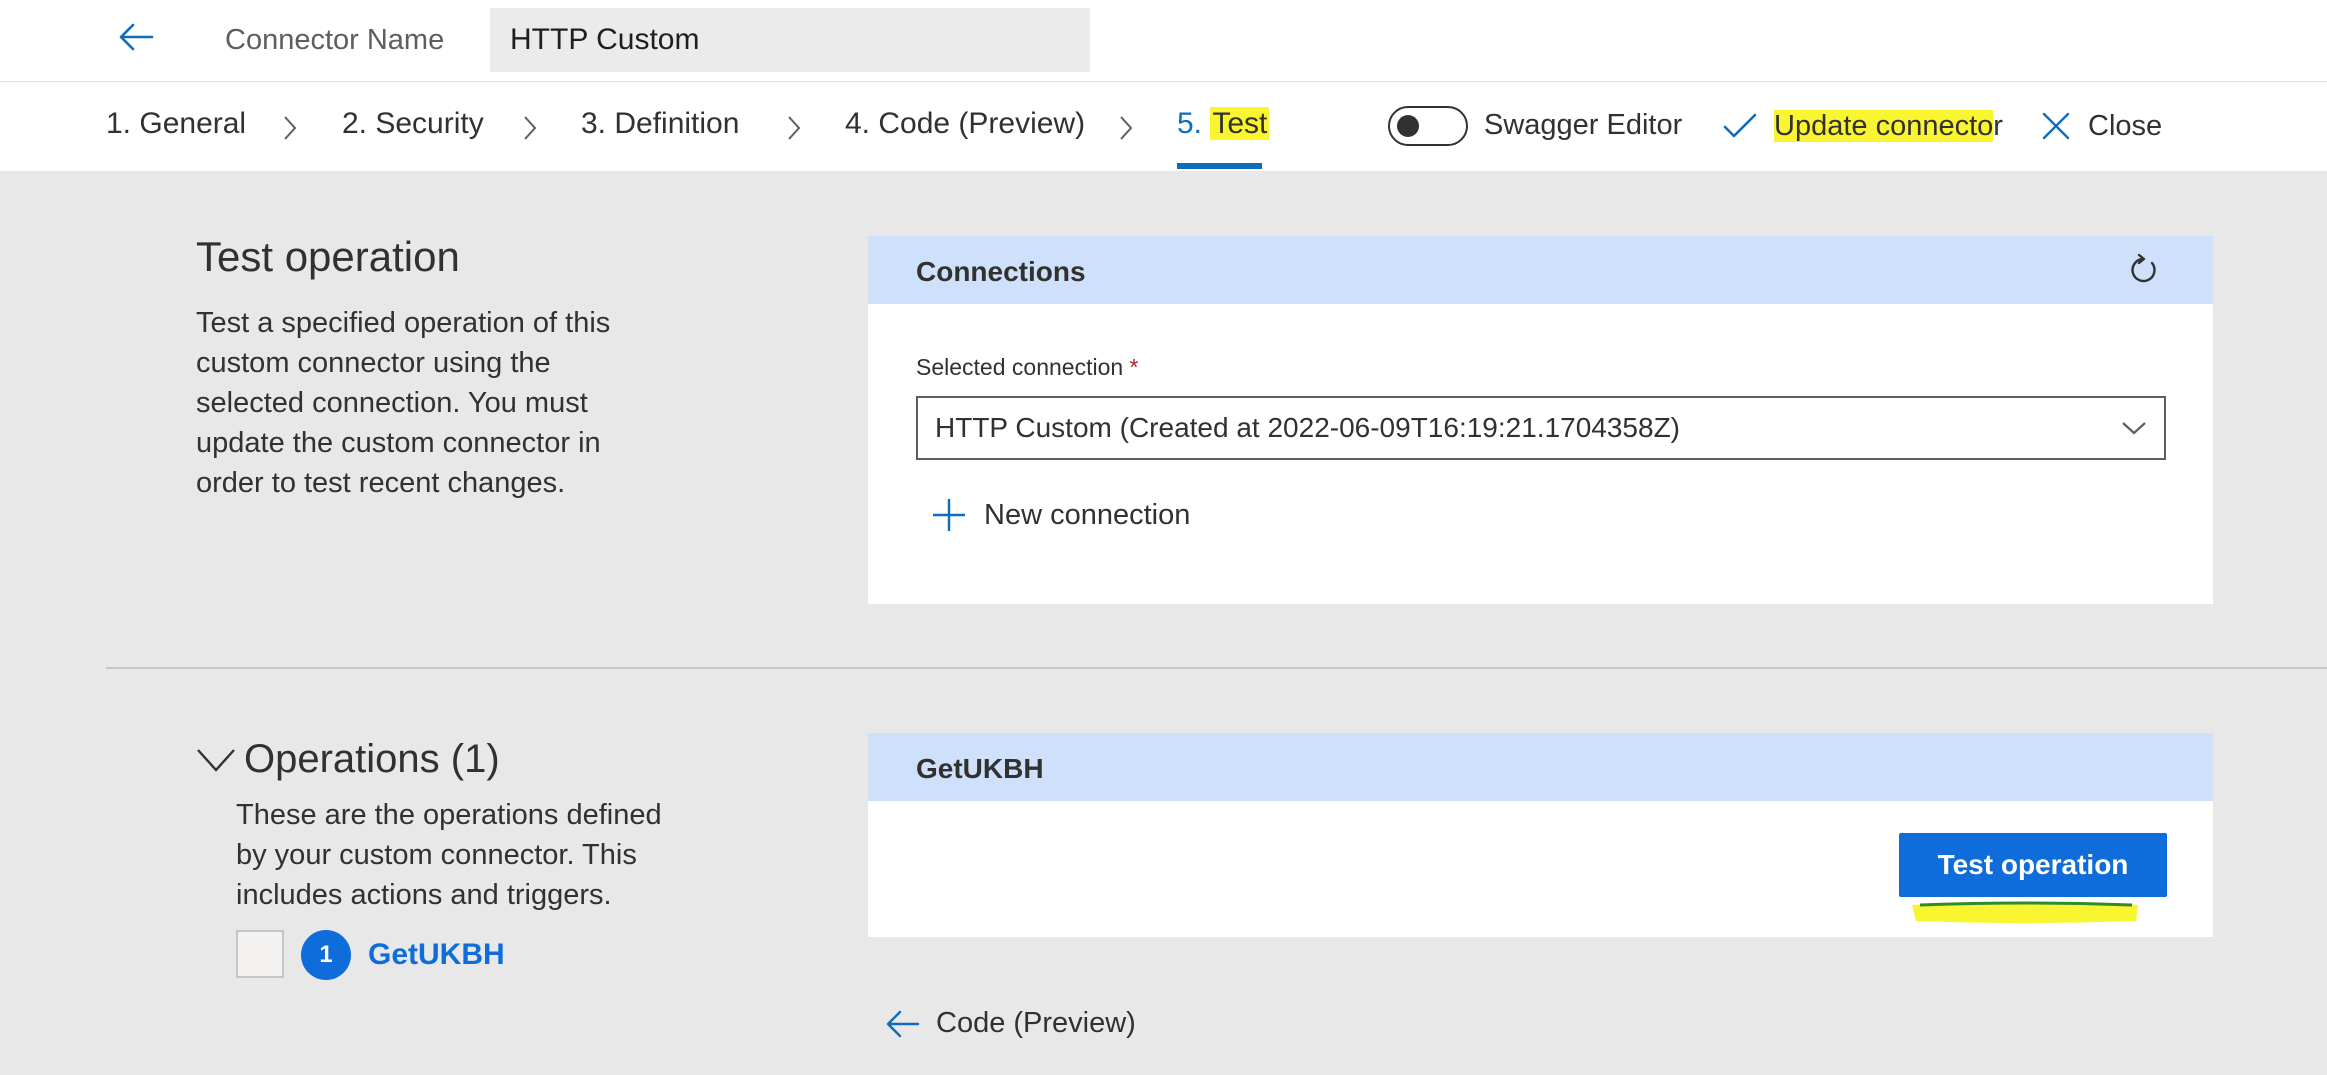  I want to click on close-button: Close, so click(2102, 126).